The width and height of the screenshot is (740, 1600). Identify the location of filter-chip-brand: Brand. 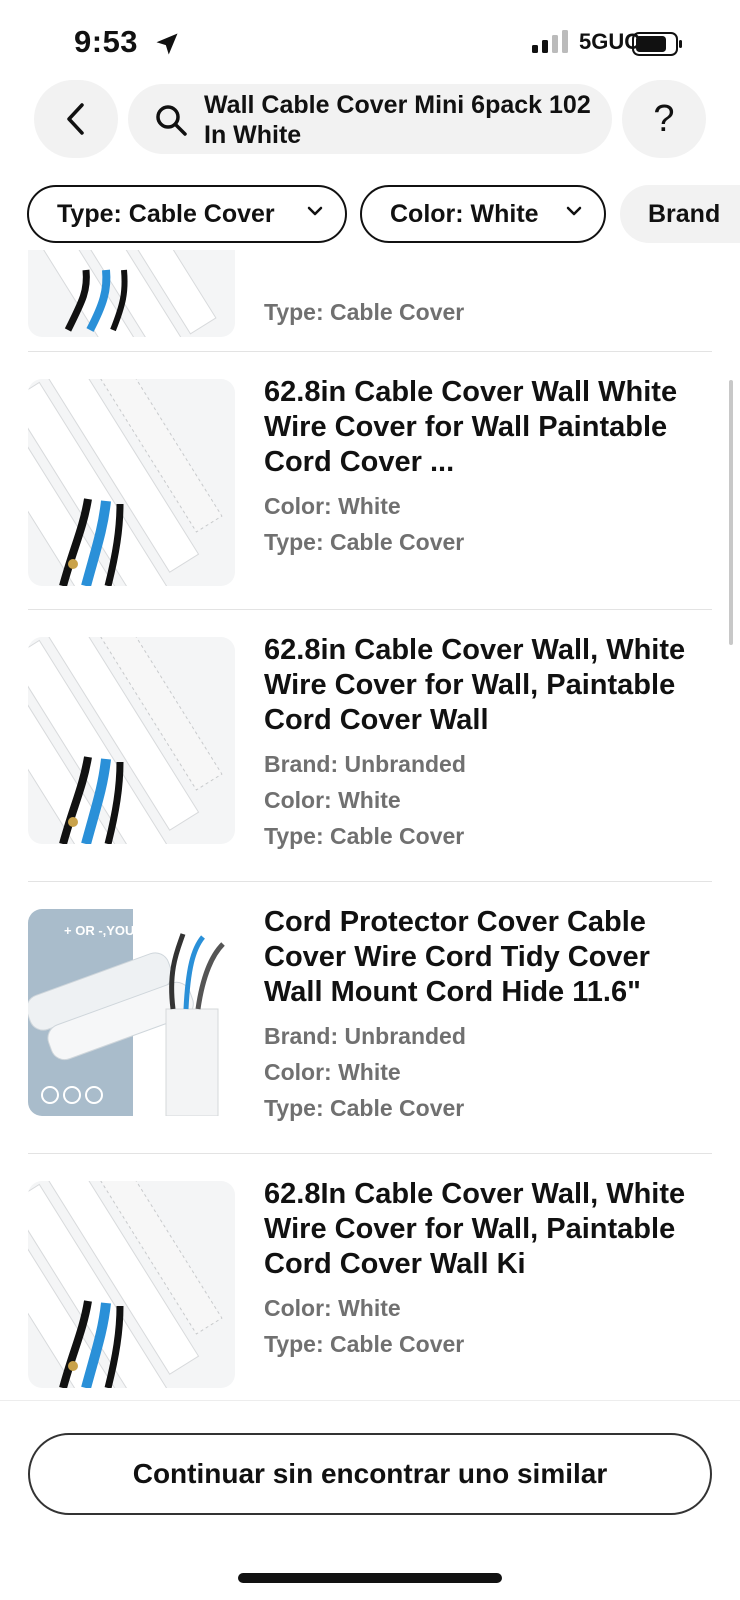
(680, 214).